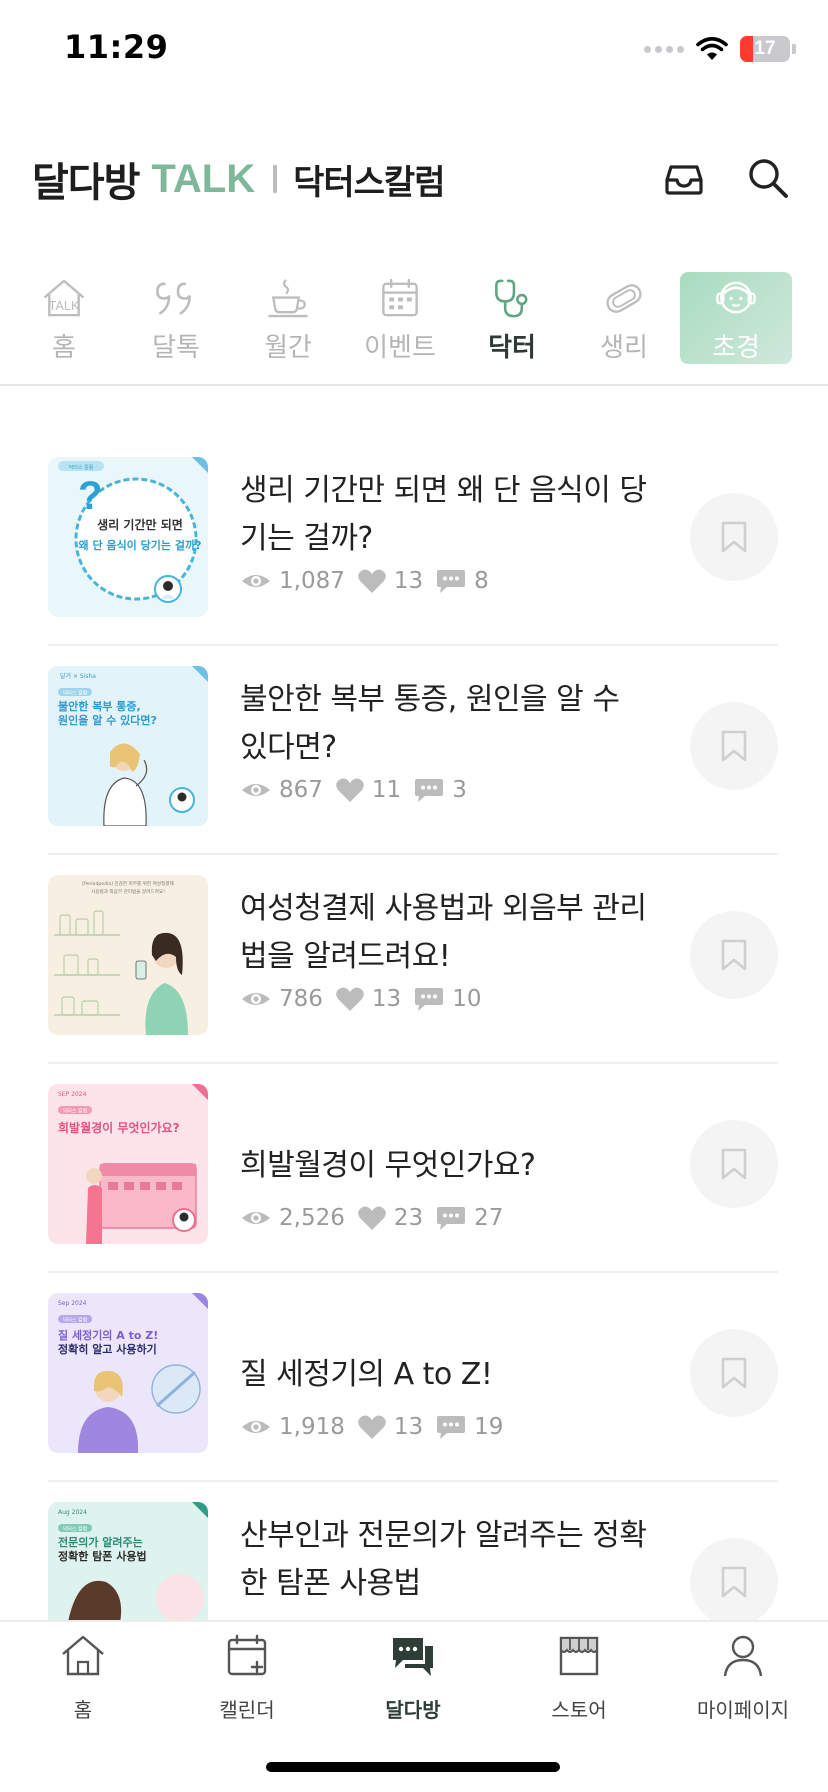 The height and width of the screenshot is (1792, 828). I want to click on calendar-plus-icon, so click(247, 1655).